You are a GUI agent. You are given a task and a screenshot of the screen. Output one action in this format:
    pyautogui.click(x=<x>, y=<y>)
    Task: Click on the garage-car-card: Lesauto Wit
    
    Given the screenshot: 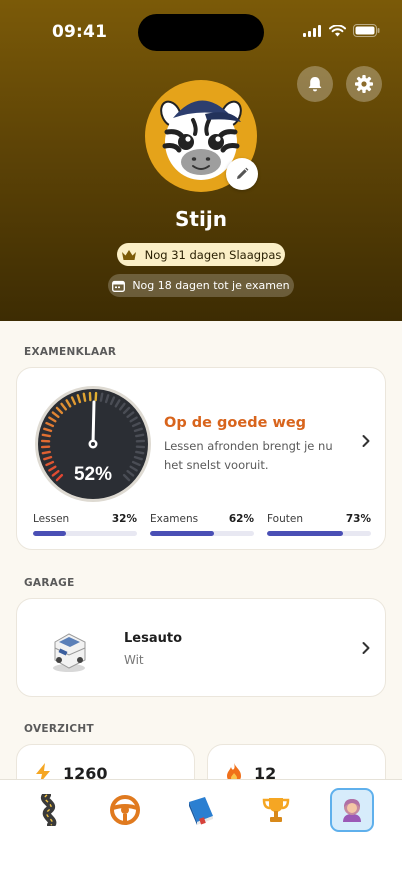 What is the action you would take?
    pyautogui.click(x=201, y=647)
    